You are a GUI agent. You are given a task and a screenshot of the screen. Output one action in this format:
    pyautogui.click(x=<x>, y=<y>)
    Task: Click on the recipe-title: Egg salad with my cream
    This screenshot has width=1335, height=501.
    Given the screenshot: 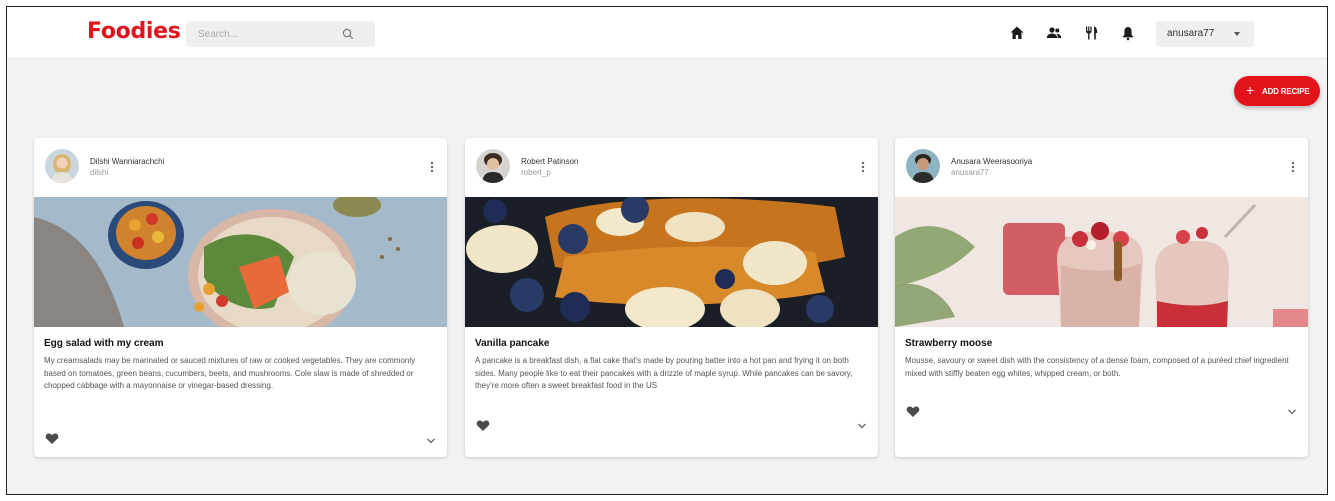 What is the action you would take?
    pyautogui.click(x=104, y=343)
    